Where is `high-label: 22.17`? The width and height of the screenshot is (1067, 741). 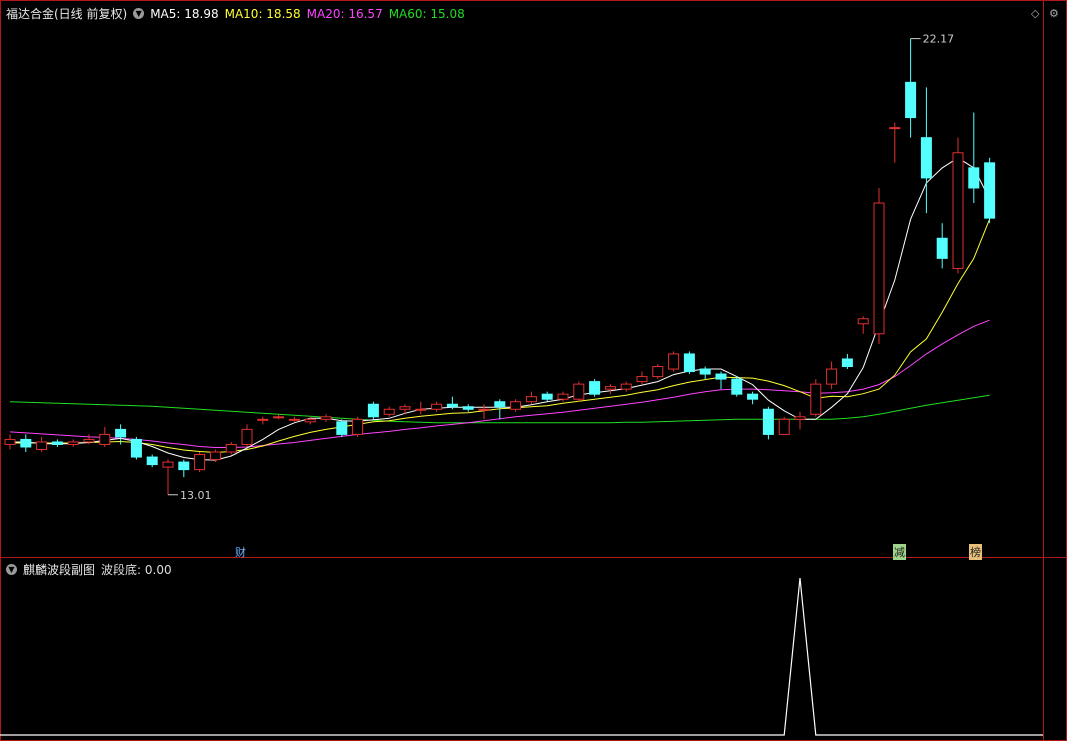
high-label: 22.17 is located at coordinates (939, 39).